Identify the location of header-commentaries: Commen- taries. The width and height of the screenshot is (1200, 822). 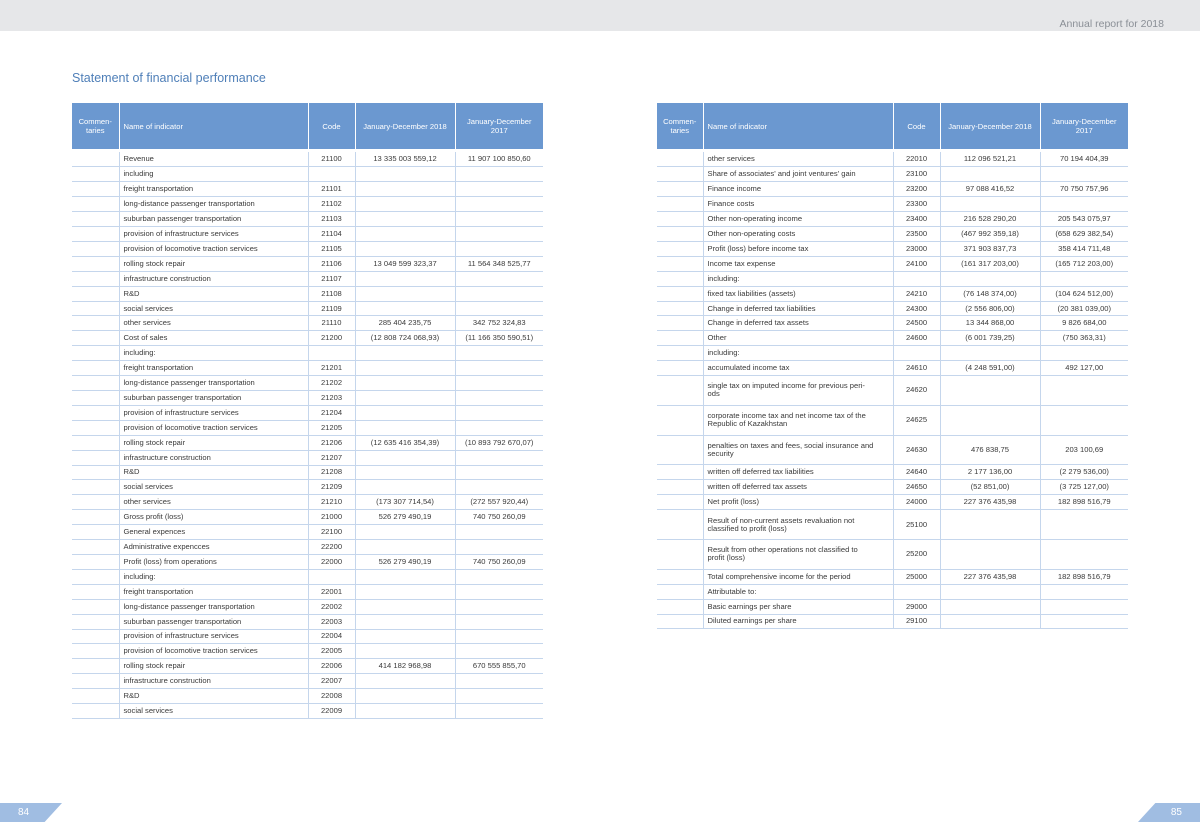
(96, 126).